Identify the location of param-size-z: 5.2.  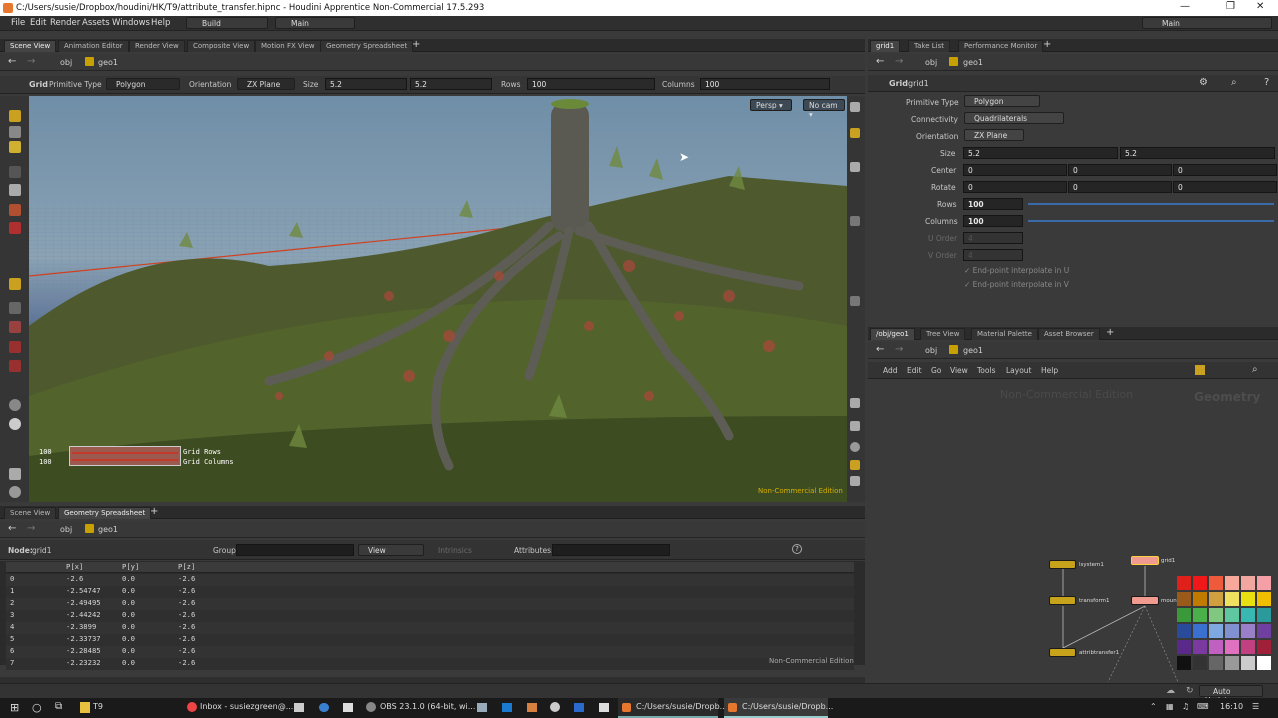
(1197, 153).